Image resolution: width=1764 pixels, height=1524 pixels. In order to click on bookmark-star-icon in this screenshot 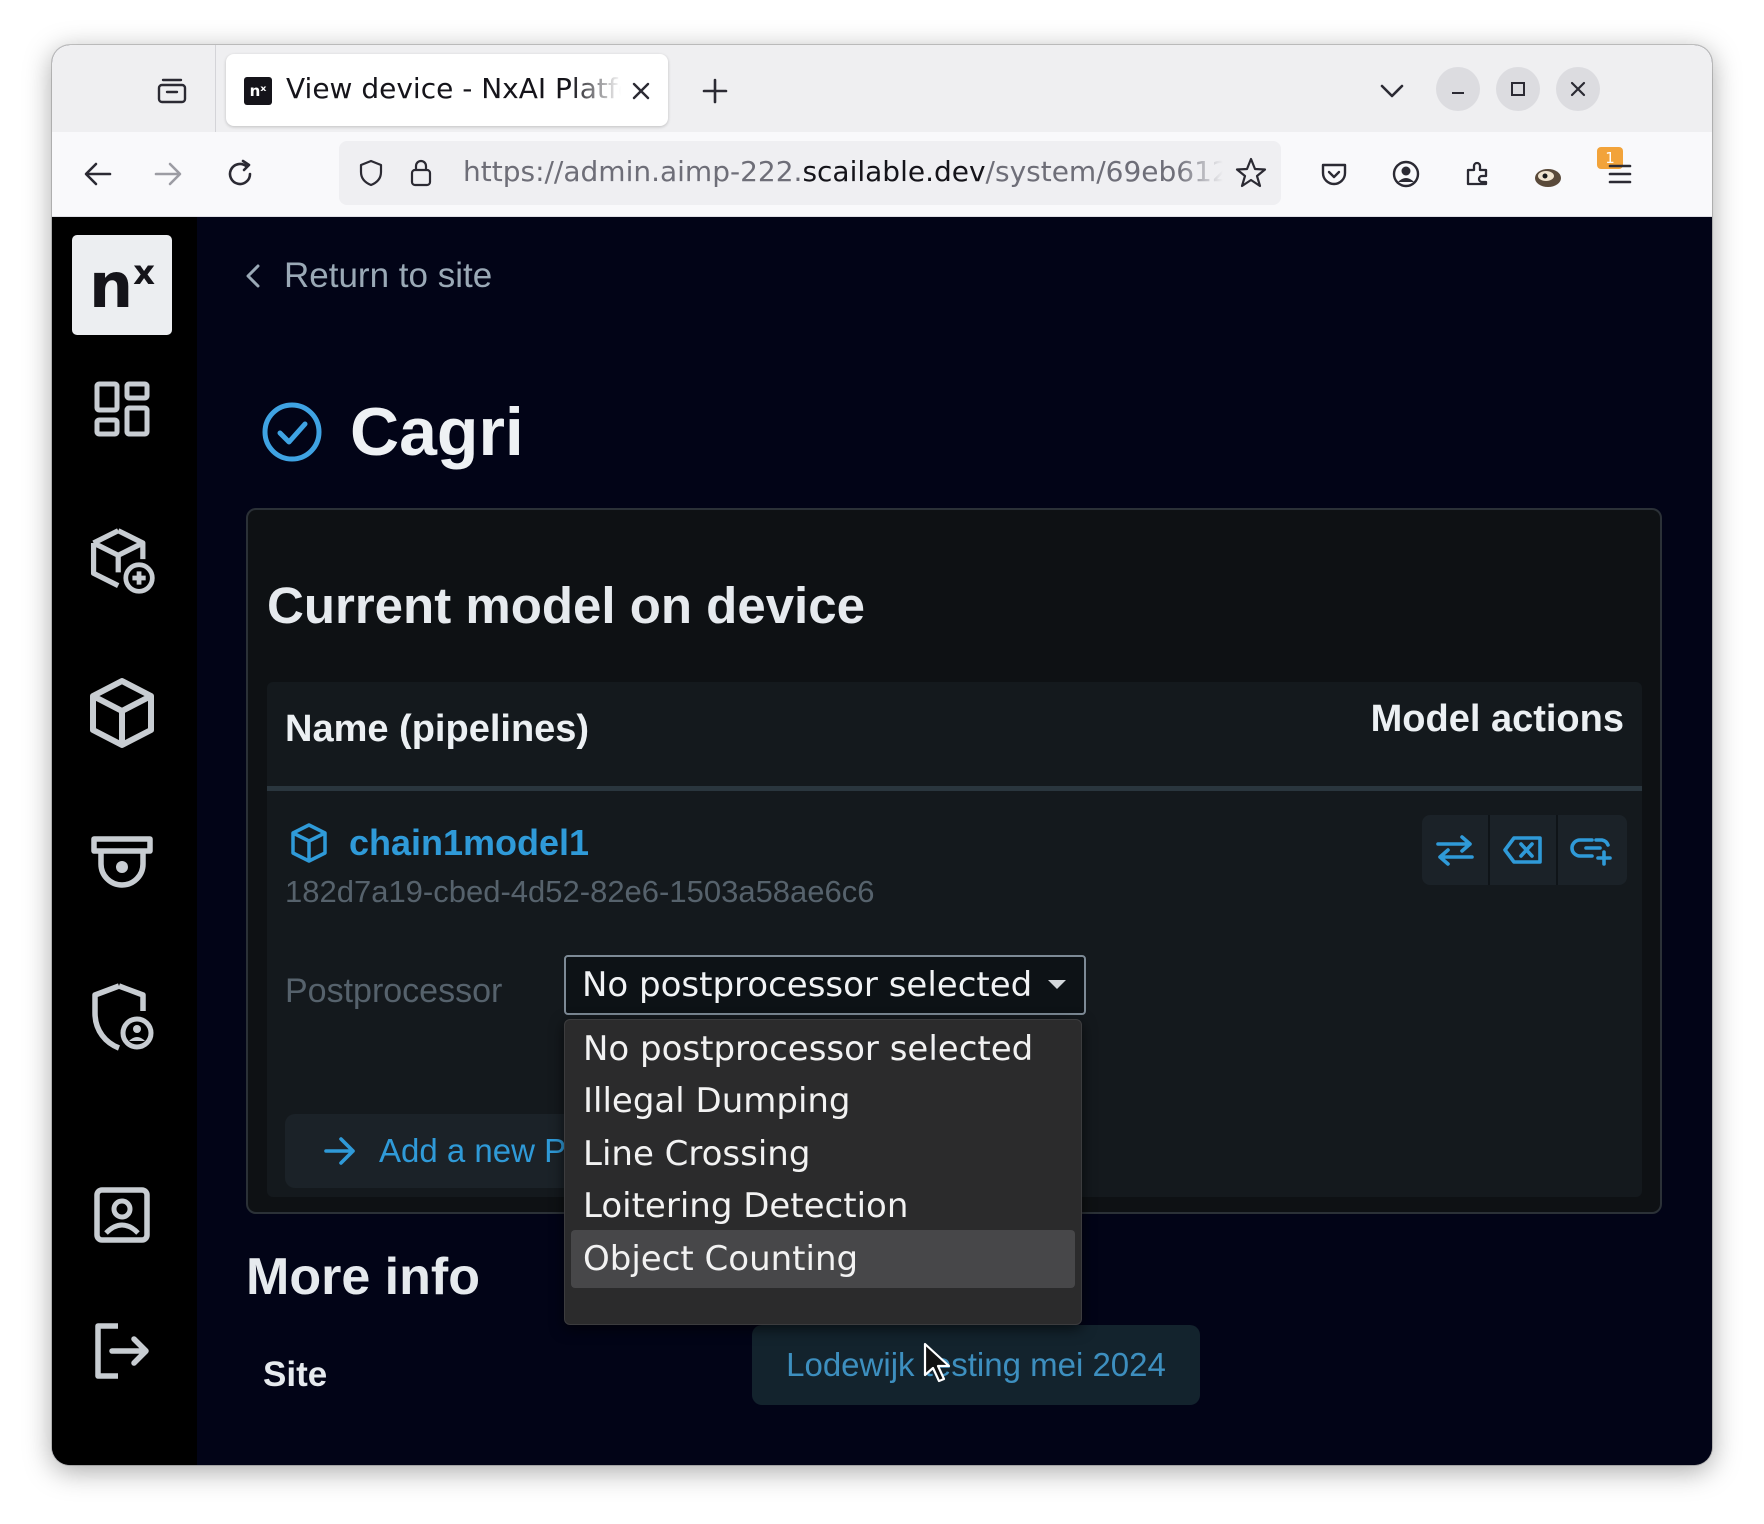, I will do `click(1251, 173)`.